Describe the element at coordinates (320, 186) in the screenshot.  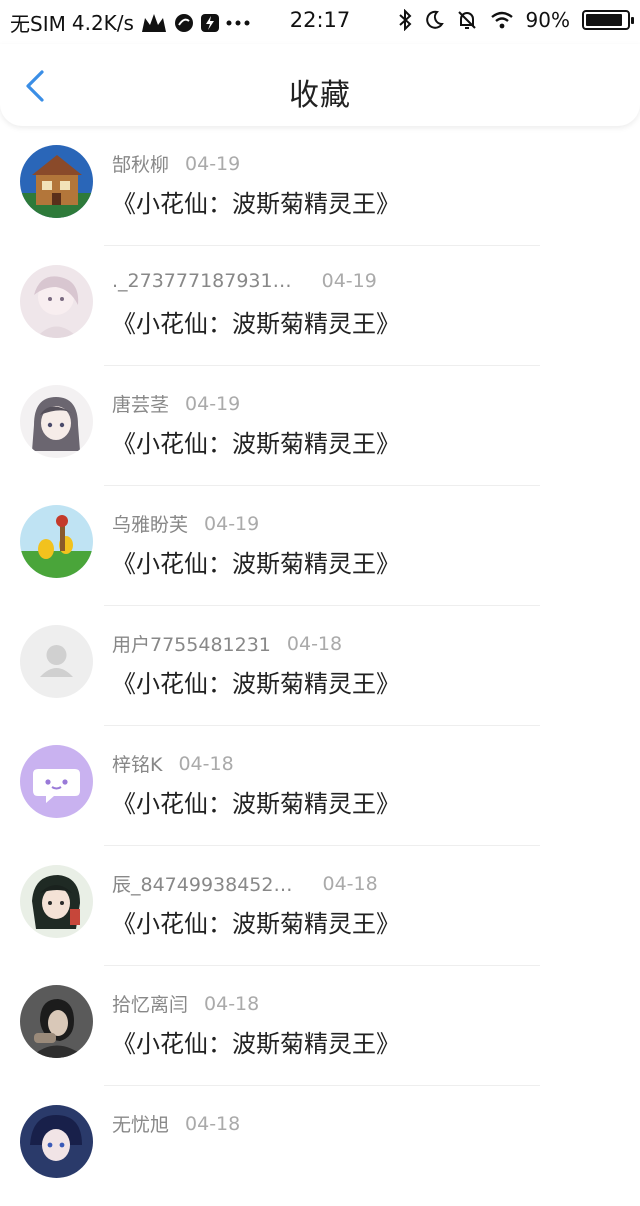
I see `list-item: 郜秋柳 04-19 《小花仙：波斯菊精灵王》` at that location.